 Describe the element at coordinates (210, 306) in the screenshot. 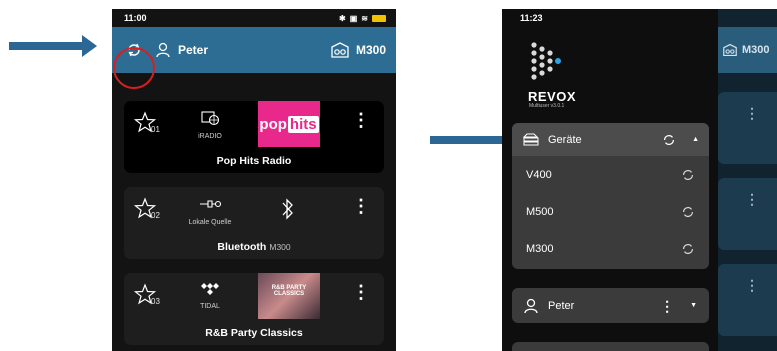

I see `source-label: TIDAL` at that location.